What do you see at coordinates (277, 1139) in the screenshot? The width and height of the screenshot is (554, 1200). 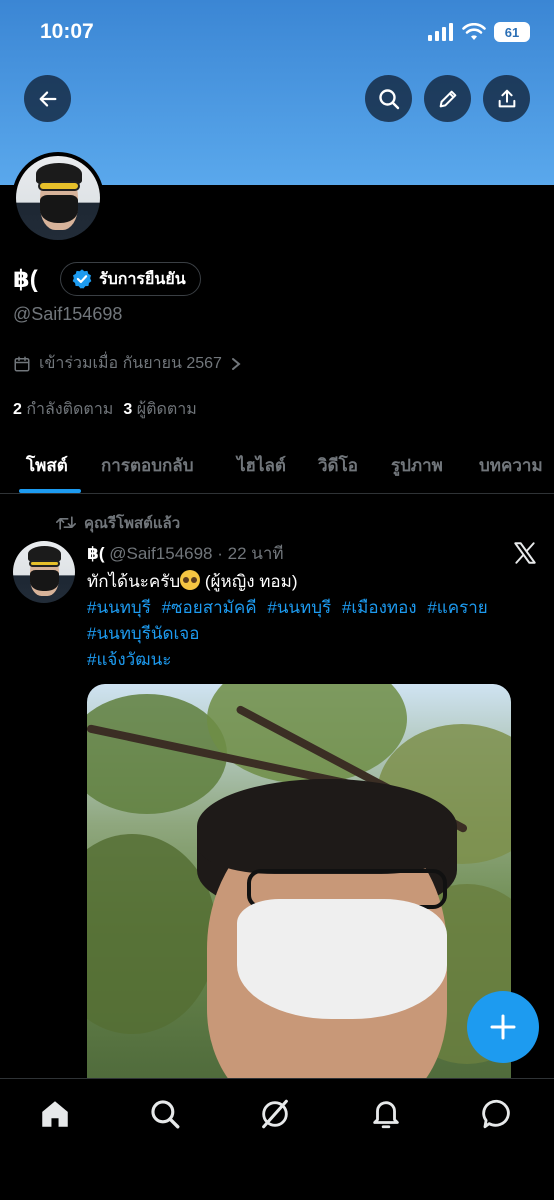 I see `bottom-navigation` at bounding box center [277, 1139].